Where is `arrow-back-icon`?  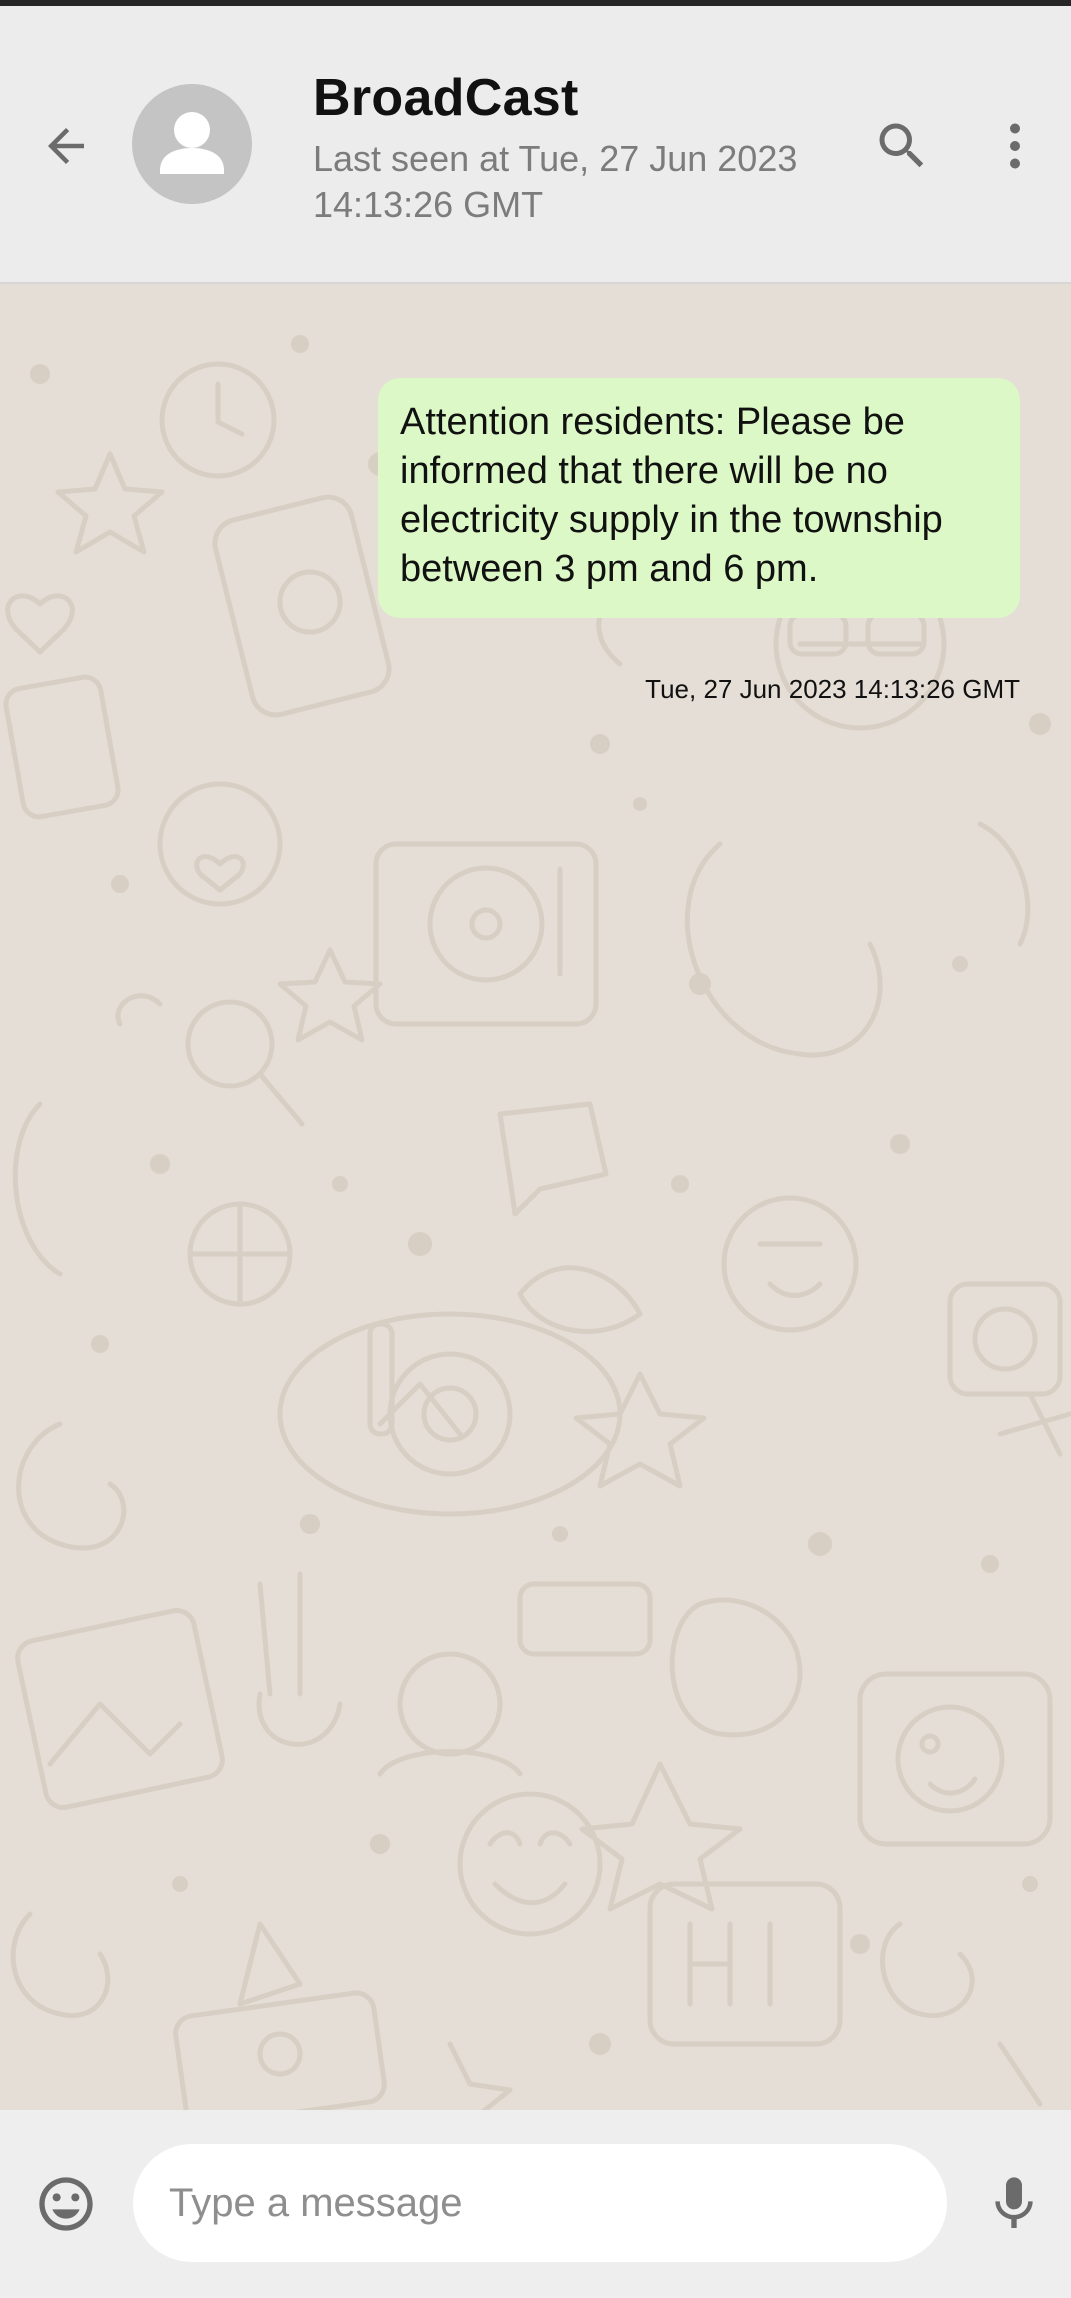
arrow-back-icon is located at coordinates (66, 146).